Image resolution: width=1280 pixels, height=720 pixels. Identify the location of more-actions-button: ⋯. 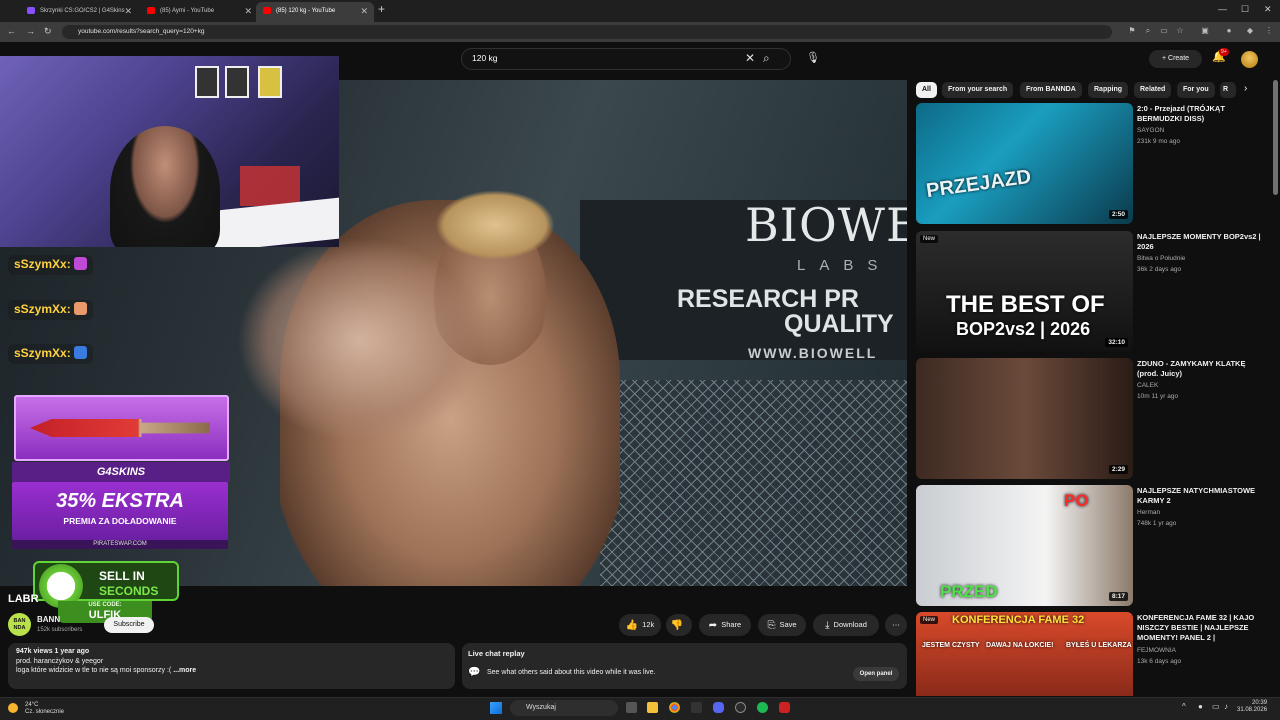
(896, 625).